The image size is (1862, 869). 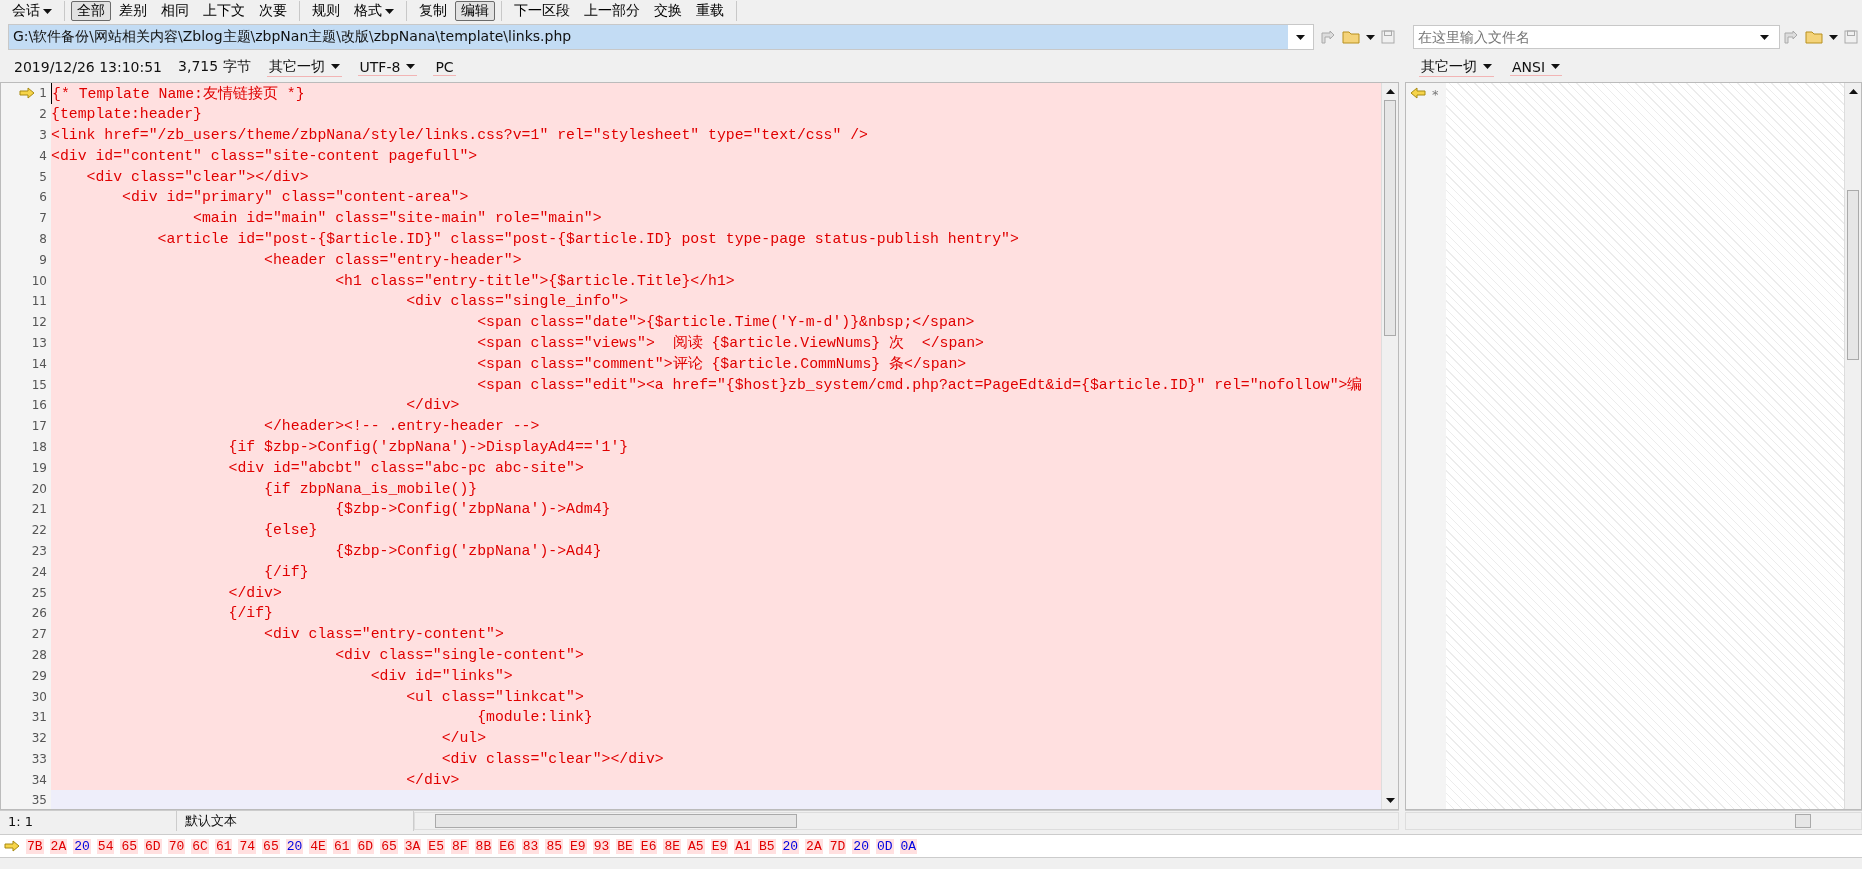 What do you see at coordinates (884, 846) in the screenshot?
I see `hex-byte: 0D` at bounding box center [884, 846].